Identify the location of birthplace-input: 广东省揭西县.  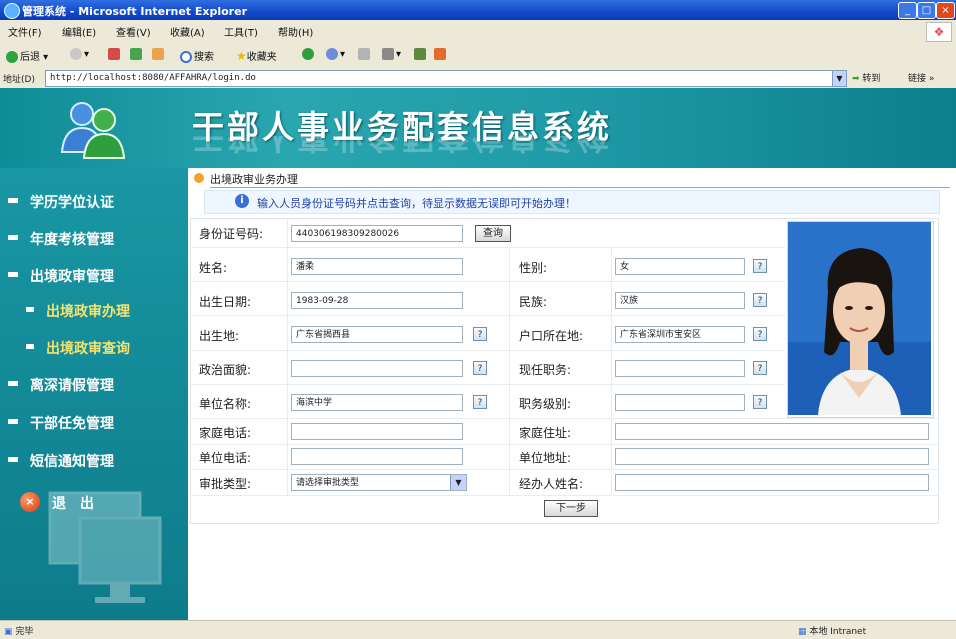
(377, 334).